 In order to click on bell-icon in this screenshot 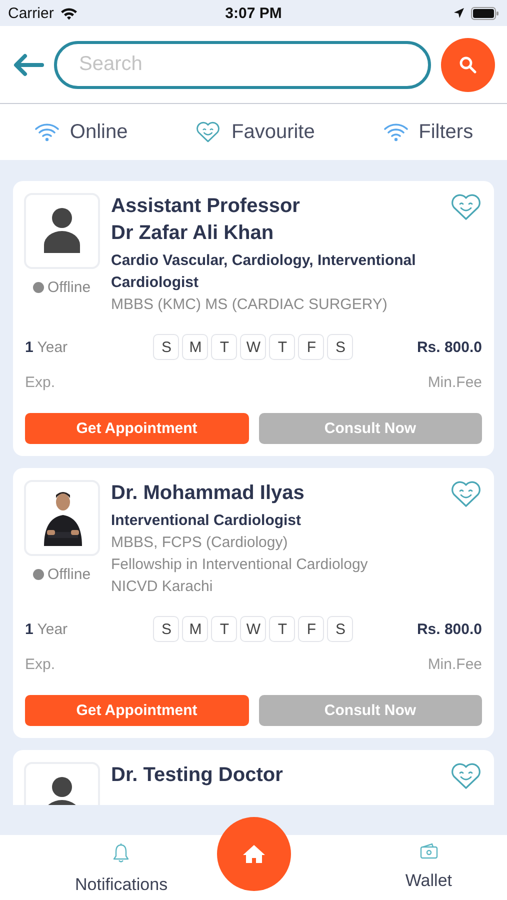, I will do `click(121, 853)`.